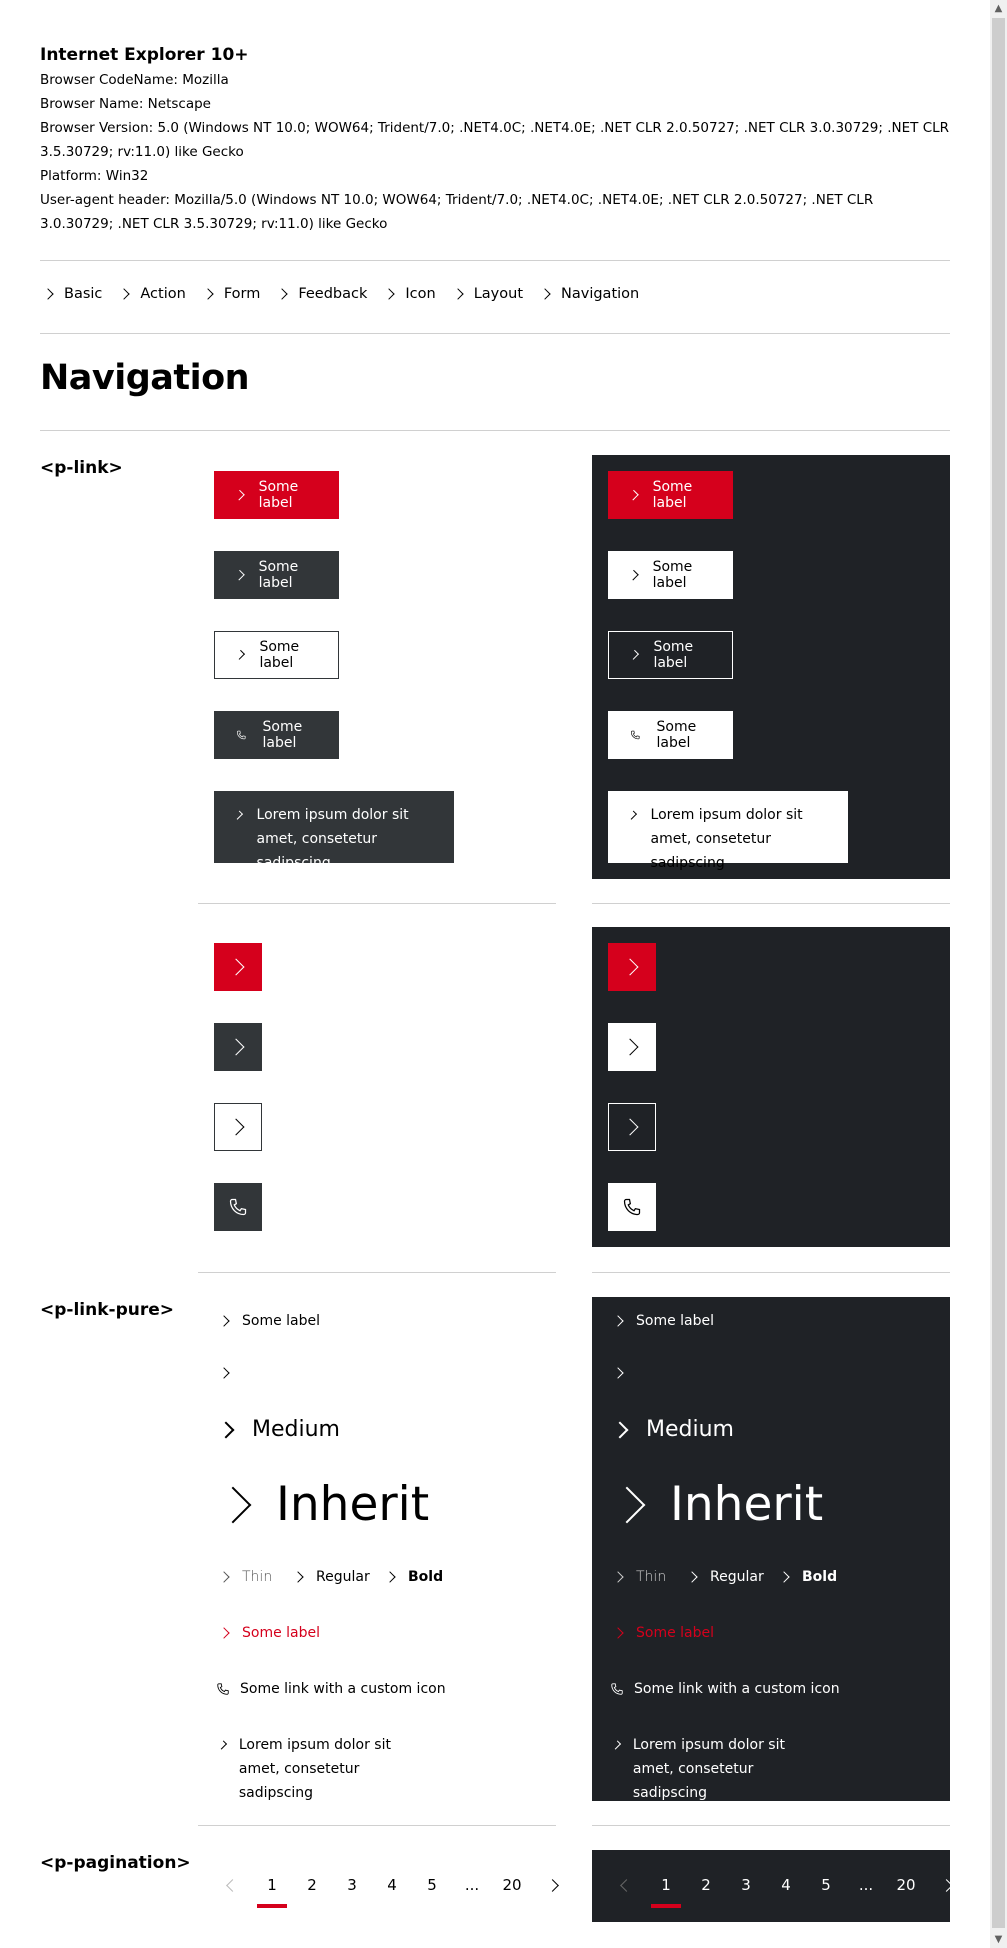 This screenshot has height=1948, width=1007. I want to click on icon-link-secondary, so click(238, 1047).